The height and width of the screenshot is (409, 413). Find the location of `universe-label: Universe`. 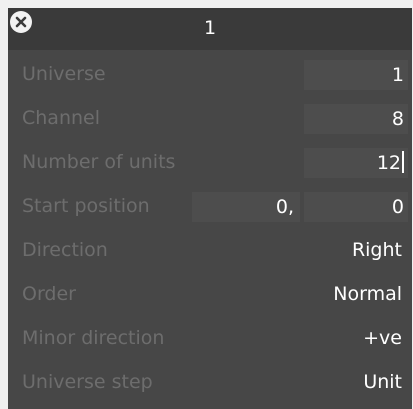

universe-label: Universe is located at coordinates (64, 74).